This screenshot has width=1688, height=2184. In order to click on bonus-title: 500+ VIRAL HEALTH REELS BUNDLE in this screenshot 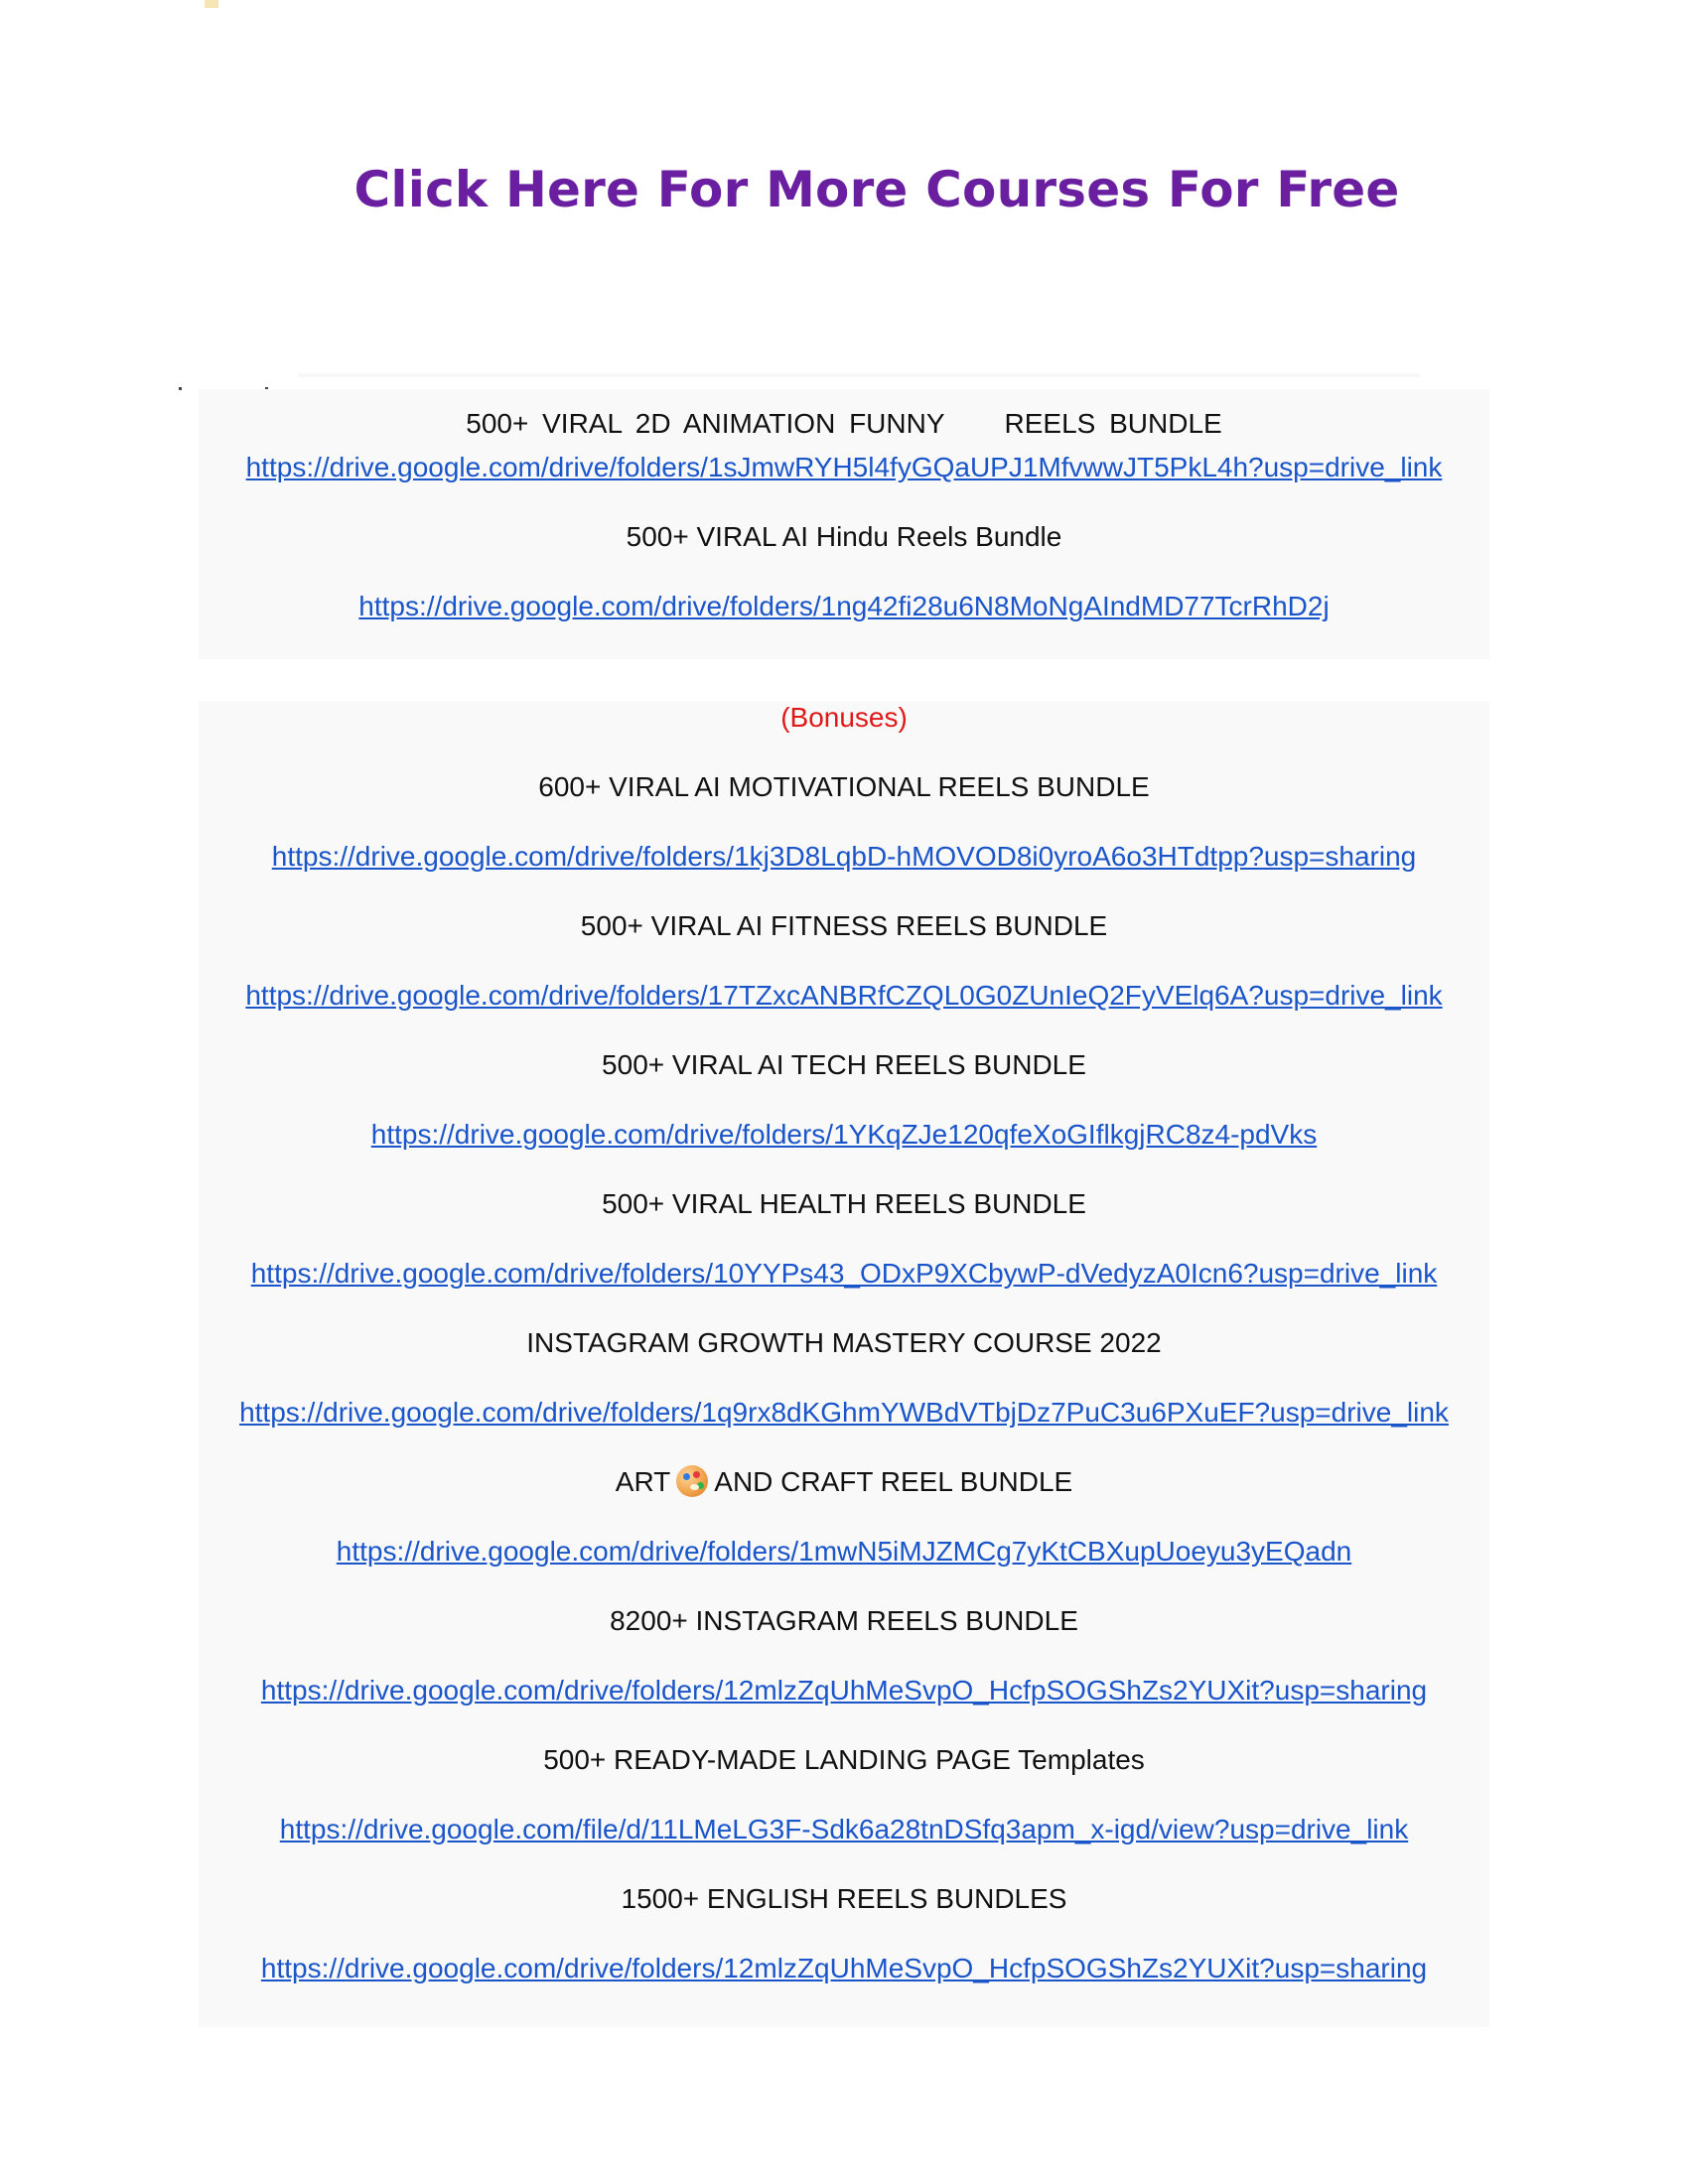, I will do `click(844, 1203)`.